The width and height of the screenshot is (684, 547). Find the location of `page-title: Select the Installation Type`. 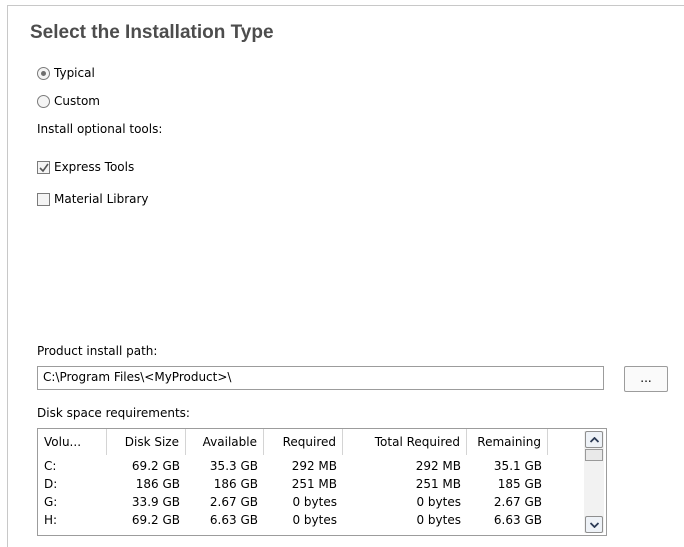

page-title: Select the Installation Type is located at coordinates (152, 32).